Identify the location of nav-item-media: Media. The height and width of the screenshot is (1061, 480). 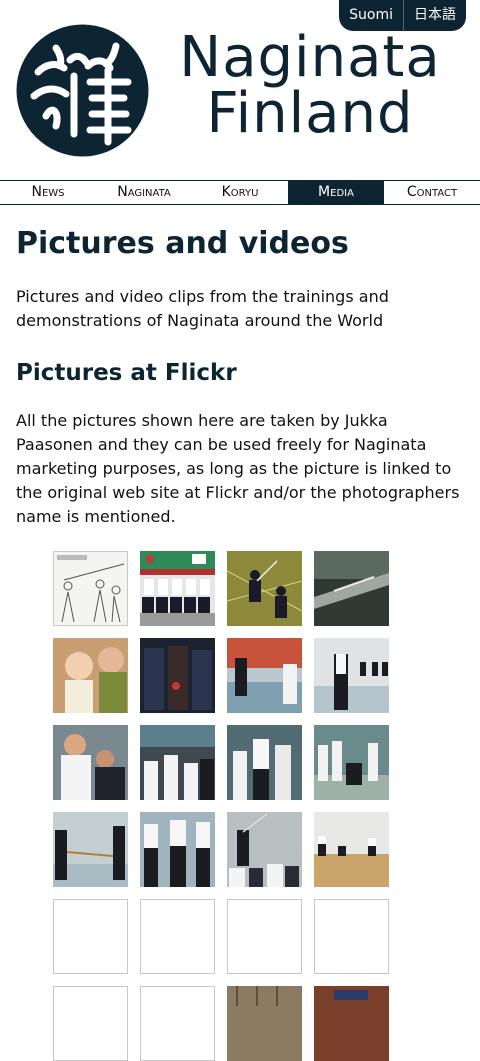
(336, 192).